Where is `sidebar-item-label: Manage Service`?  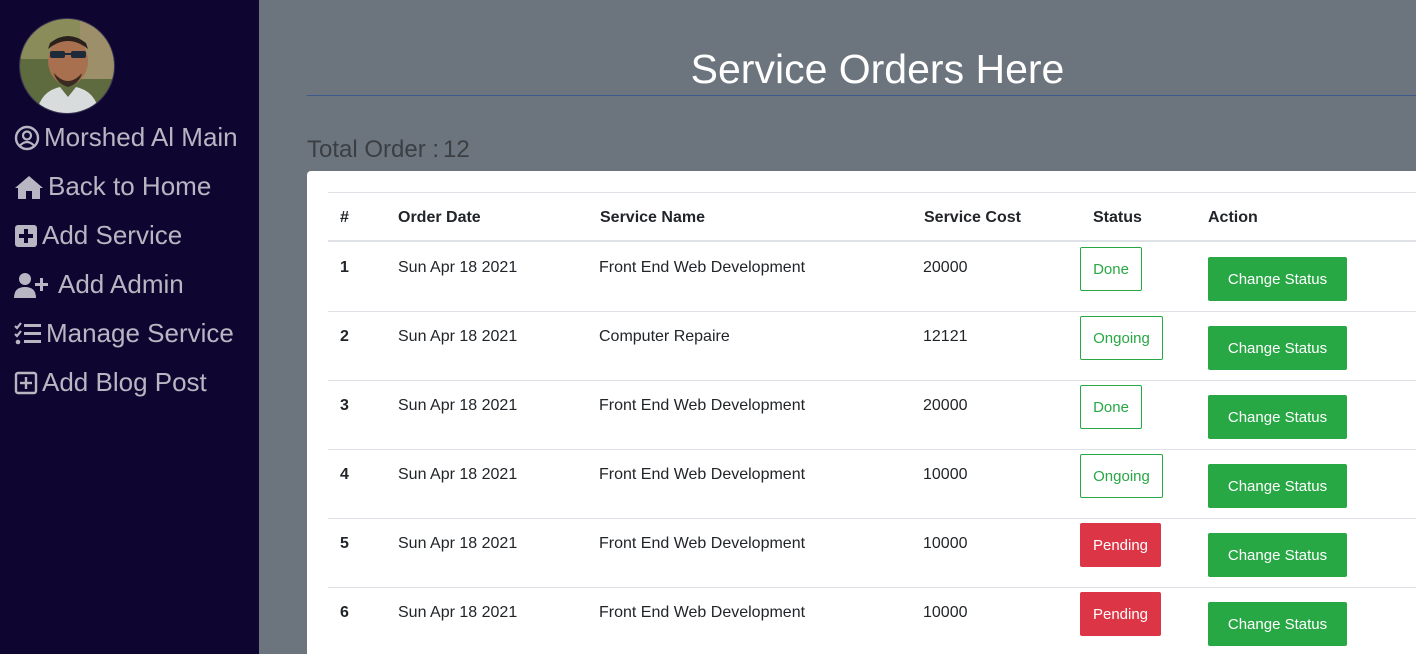 sidebar-item-label: Manage Service is located at coordinates (140, 333).